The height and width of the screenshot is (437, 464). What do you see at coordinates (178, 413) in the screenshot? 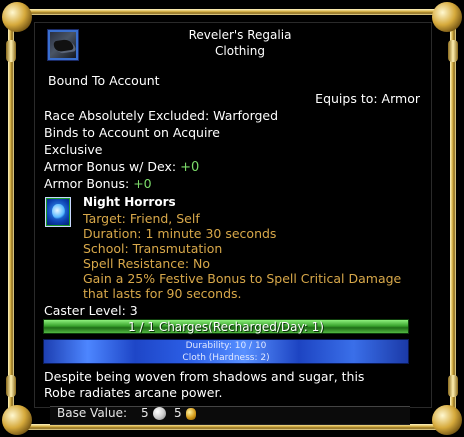
I see `gold-amount: 5` at bounding box center [178, 413].